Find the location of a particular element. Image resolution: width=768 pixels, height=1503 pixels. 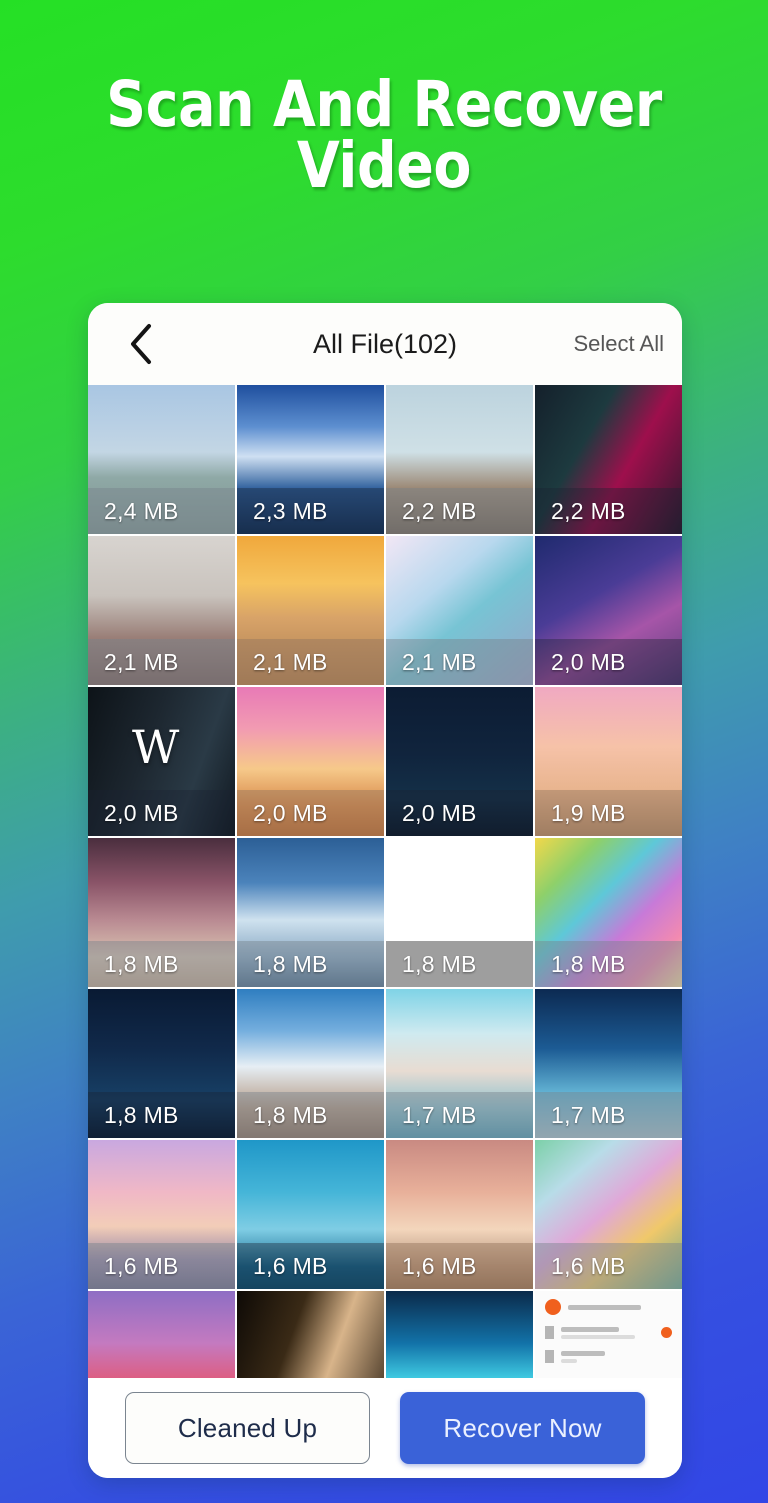

watermark-letter: W is located at coordinates (155, 746).